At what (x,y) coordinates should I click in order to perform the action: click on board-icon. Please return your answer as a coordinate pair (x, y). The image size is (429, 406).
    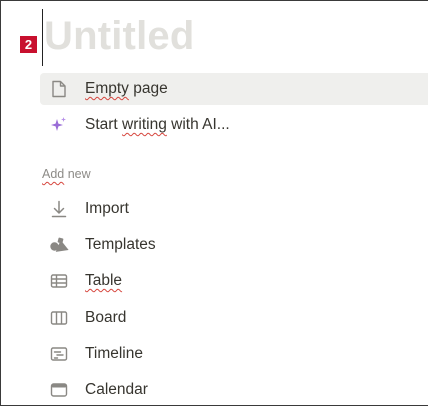
    Looking at the image, I should click on (59, 318).